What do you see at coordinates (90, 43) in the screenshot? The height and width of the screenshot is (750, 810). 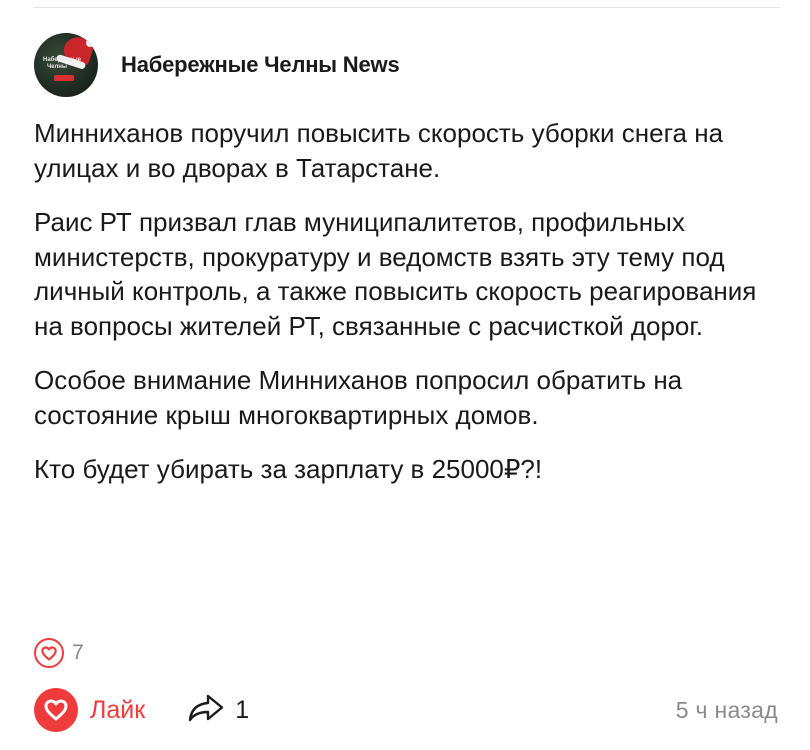 I see `hat-pompom` at bounding box center [90, 43].